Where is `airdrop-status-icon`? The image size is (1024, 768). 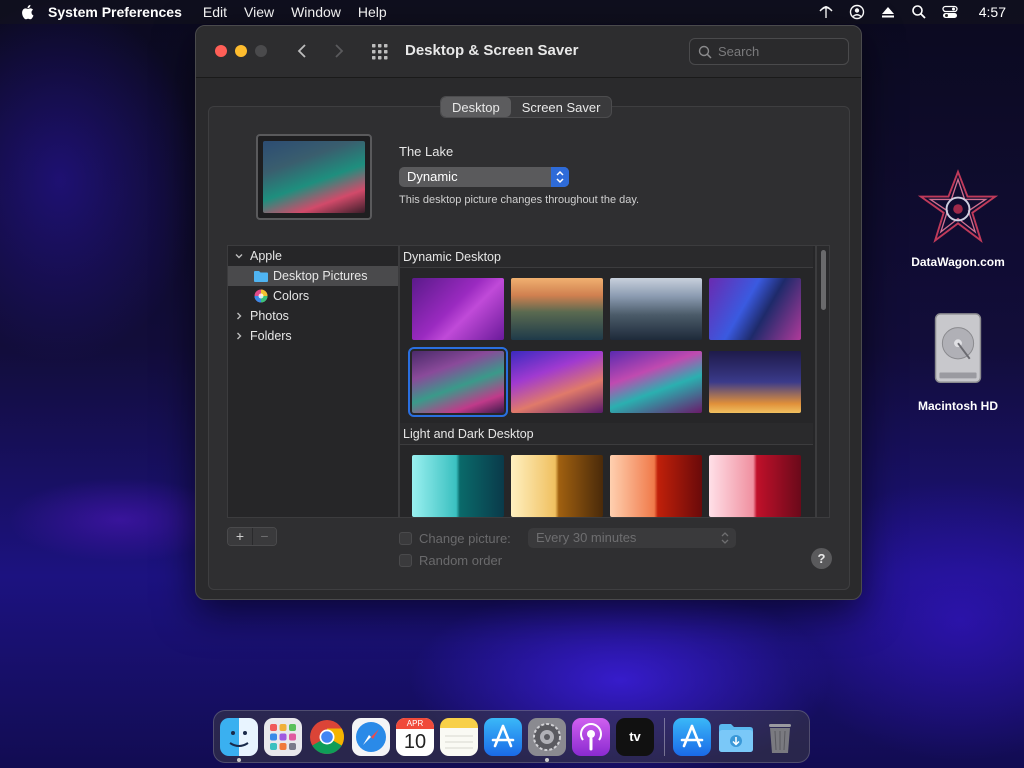
airdrop-status-icon is located at coordinates (826, 12).